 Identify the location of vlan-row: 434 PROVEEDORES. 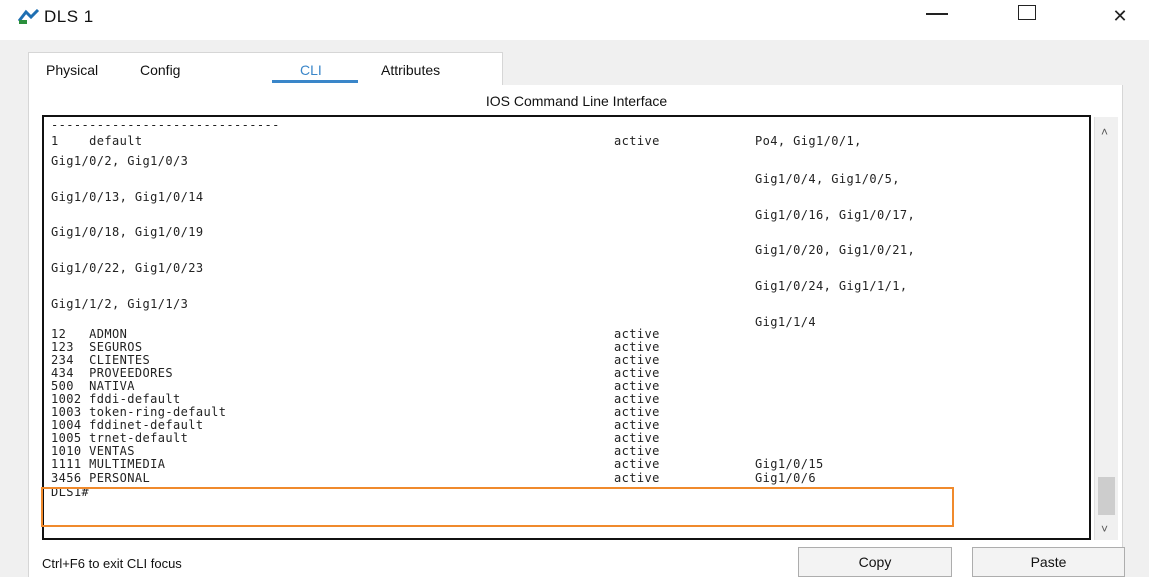
(112, 373).